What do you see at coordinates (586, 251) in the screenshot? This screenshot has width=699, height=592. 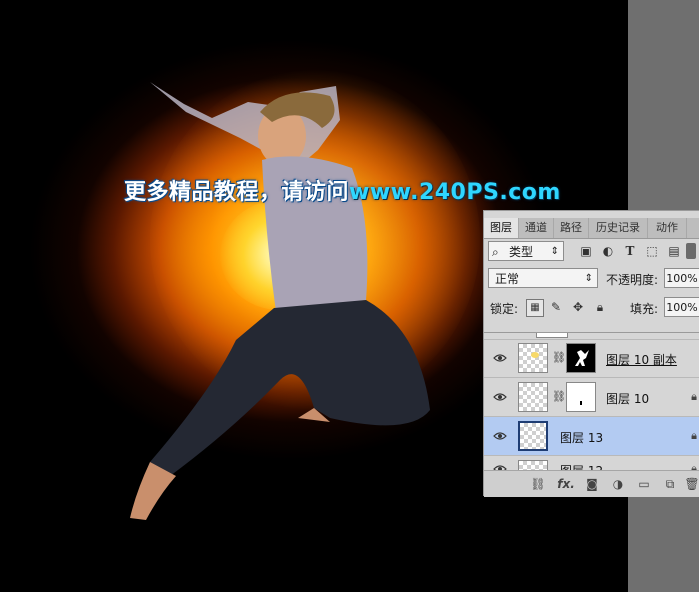 I see `image-icon: ▣` at bounding box center [586, 251].